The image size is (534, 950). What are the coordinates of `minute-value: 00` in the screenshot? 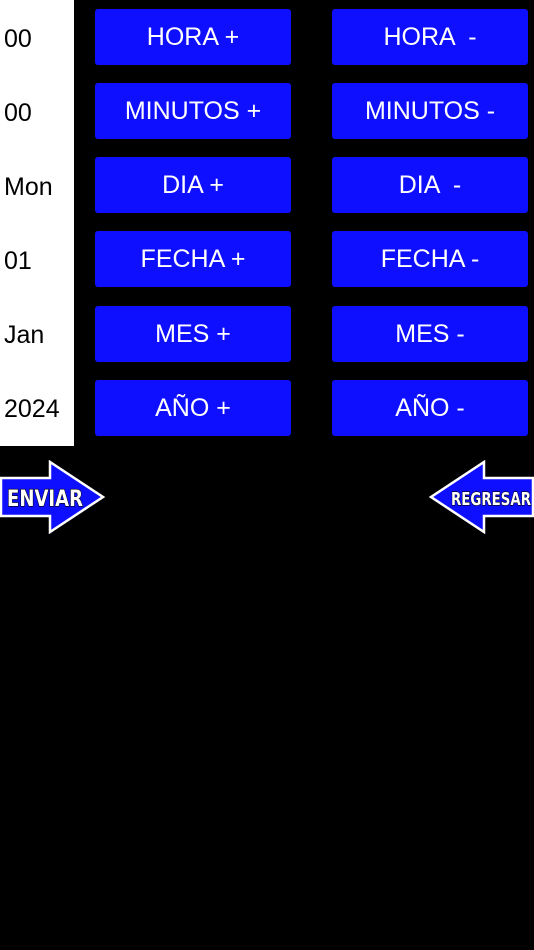 It's located at (18, 113).